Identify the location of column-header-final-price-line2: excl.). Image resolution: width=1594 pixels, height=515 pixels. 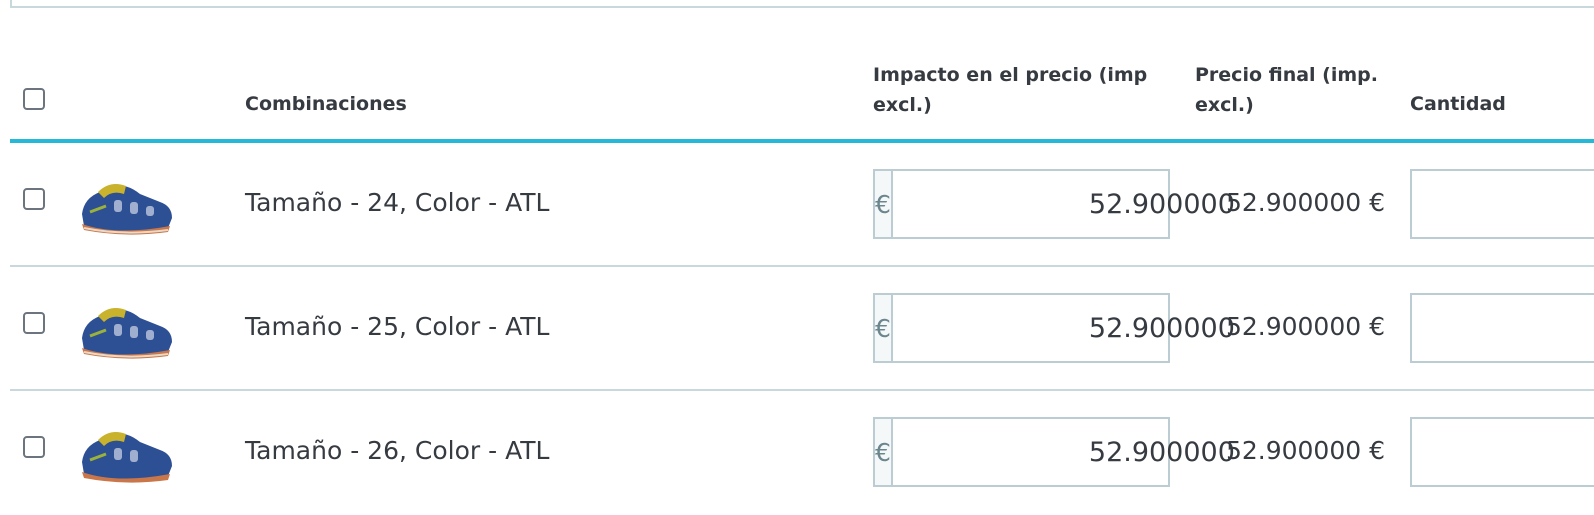
(1224, 105).